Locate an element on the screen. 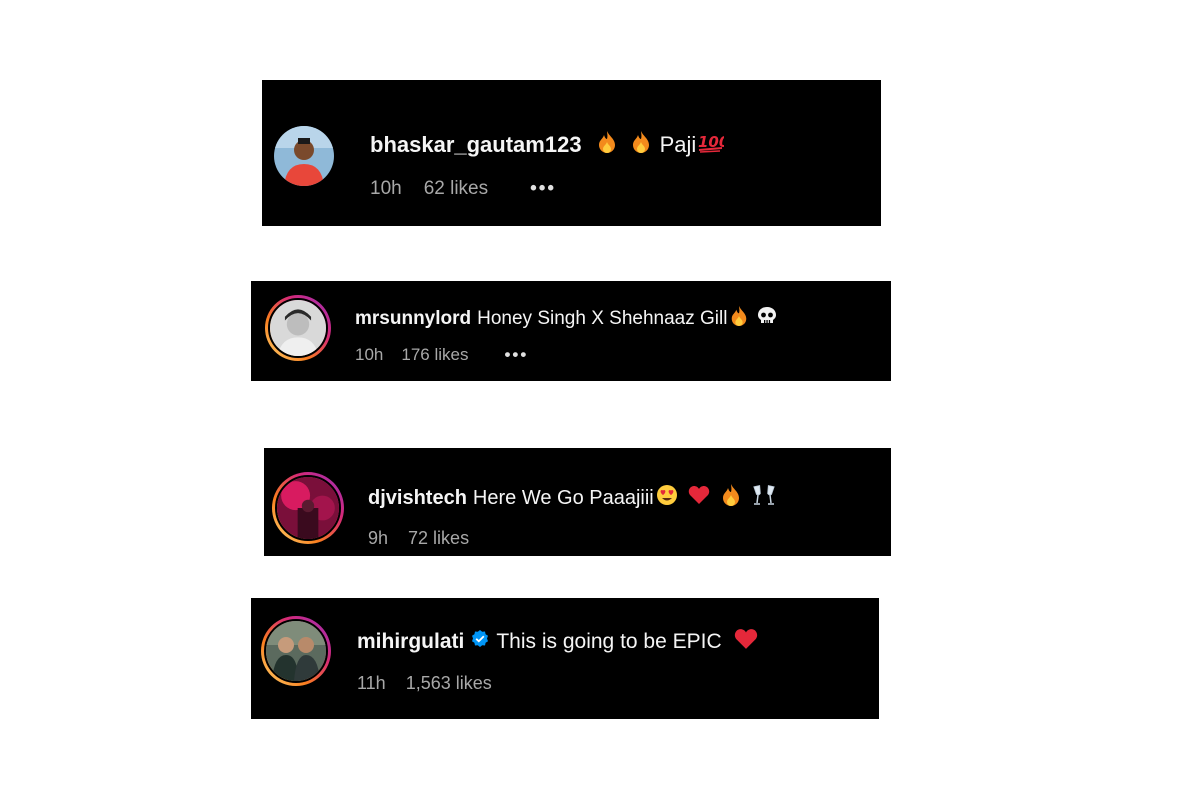 The image size is (1200, 800). comment-line: mrsunnylord Honey Singh X Shehnaaz Gill is located at coordinates (566, 319).